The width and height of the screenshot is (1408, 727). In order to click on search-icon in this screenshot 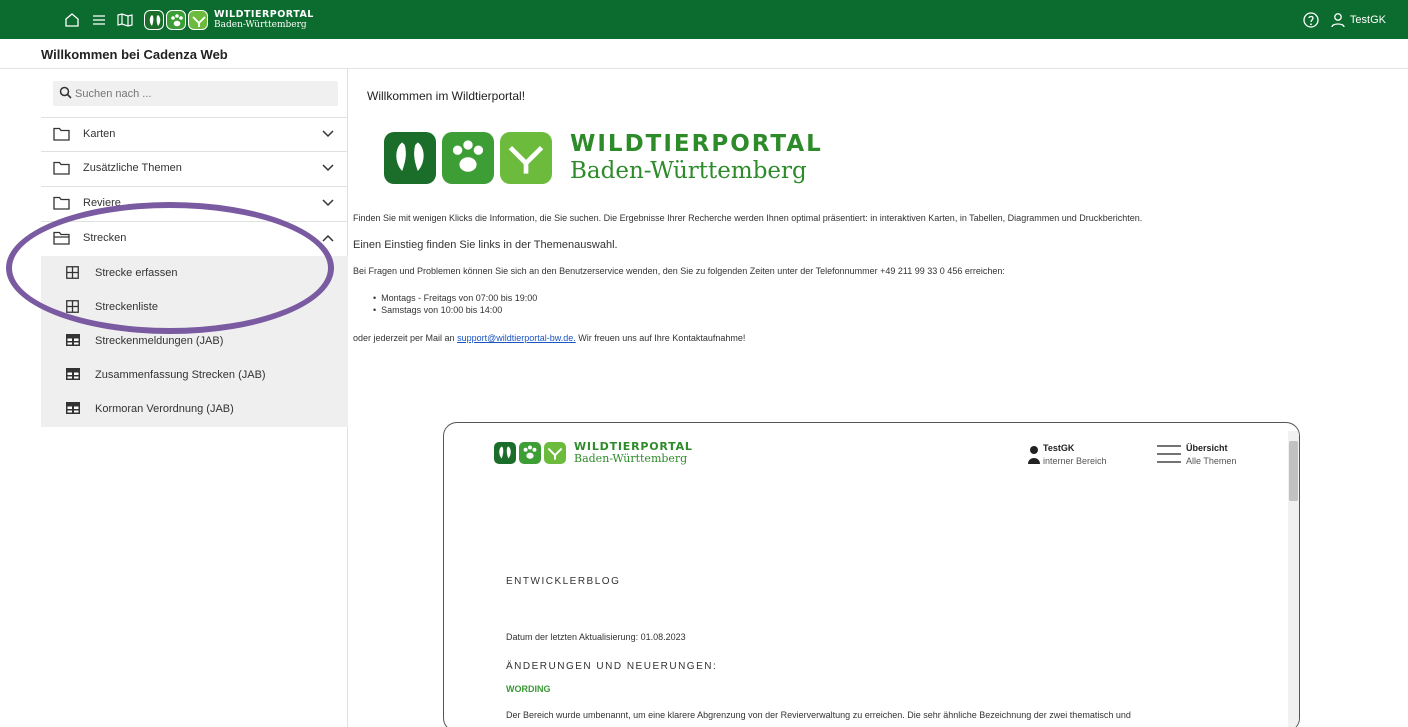, I will do `click(65, 92)`.